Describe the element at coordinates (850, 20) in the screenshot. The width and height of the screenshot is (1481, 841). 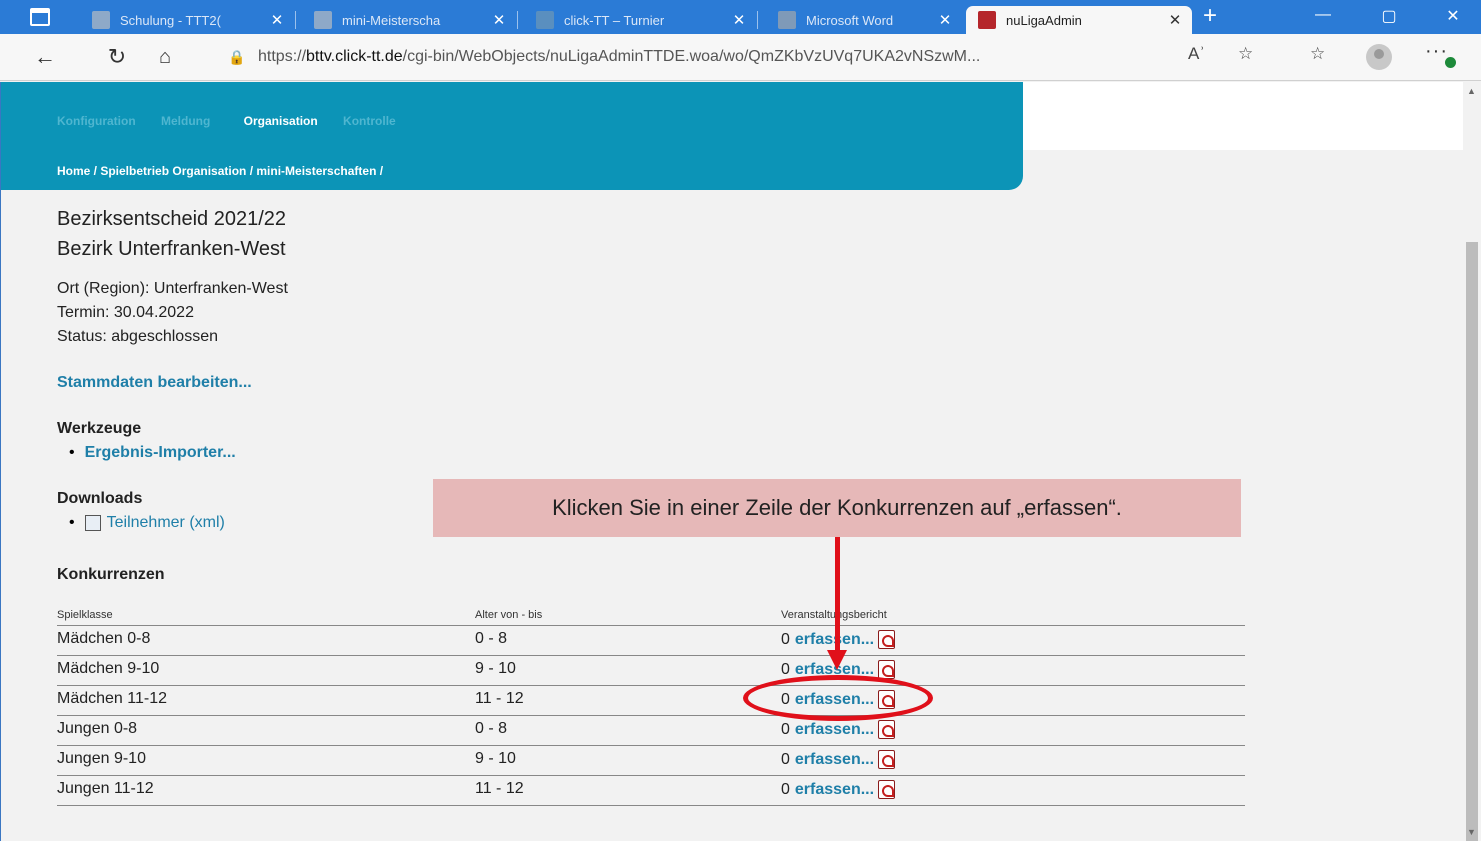
I see `tab-title: Microsoft Word` at that location.